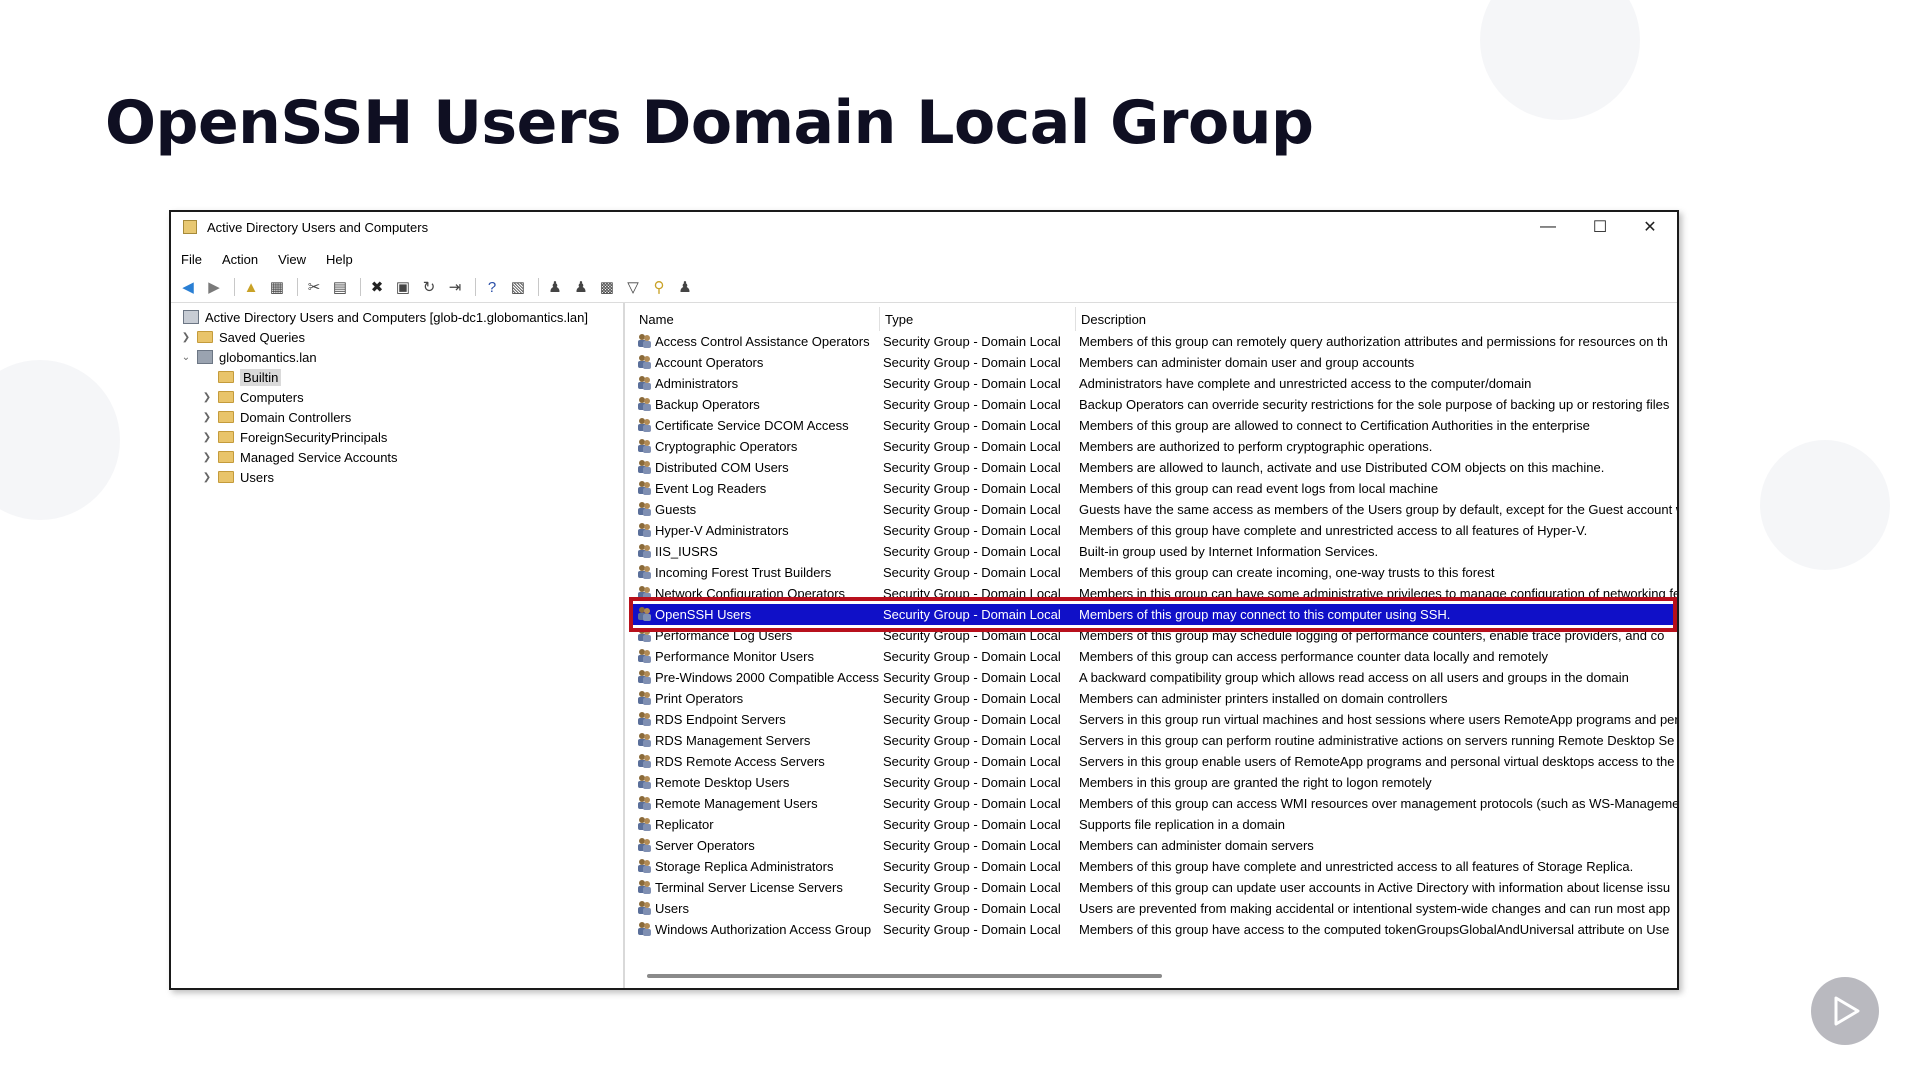 This screenshot has height=1080, width=1920. What do you see at coordinates (656, 319) in the screenshot?
I see `column-header-name: Name` at bounding box center [656, 319].